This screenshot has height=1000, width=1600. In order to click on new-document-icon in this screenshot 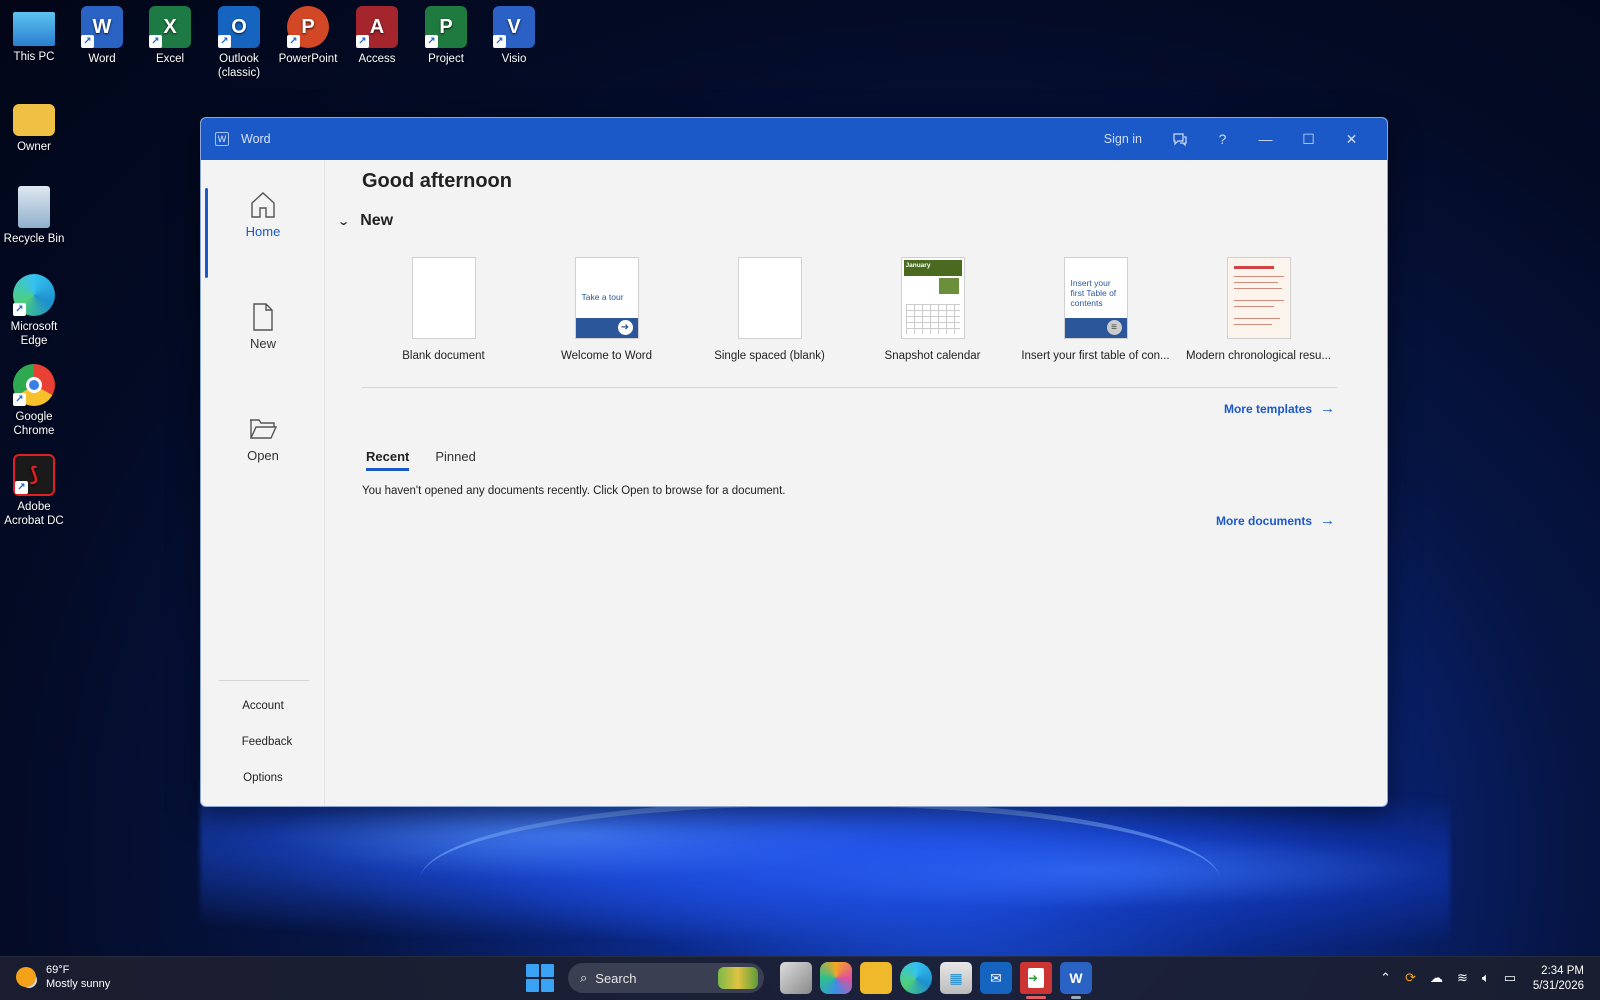, I will do `click(263, 319)`.